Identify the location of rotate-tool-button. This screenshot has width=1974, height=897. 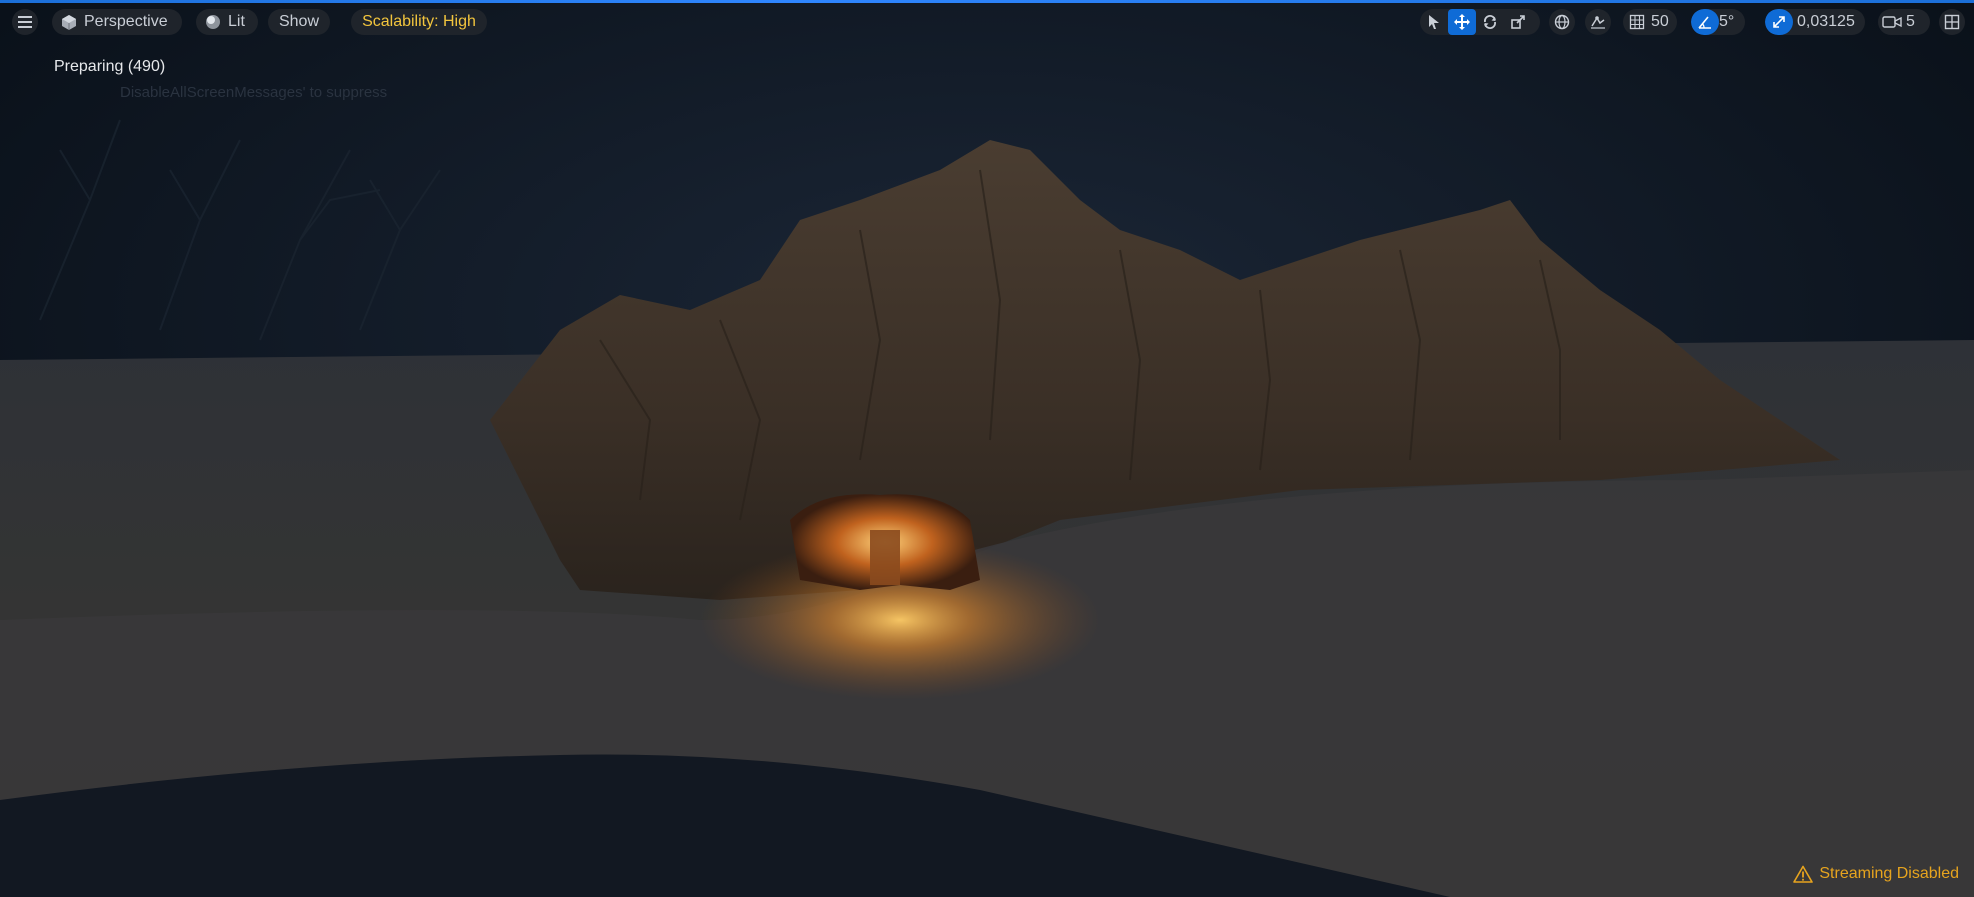
(1490, 22).